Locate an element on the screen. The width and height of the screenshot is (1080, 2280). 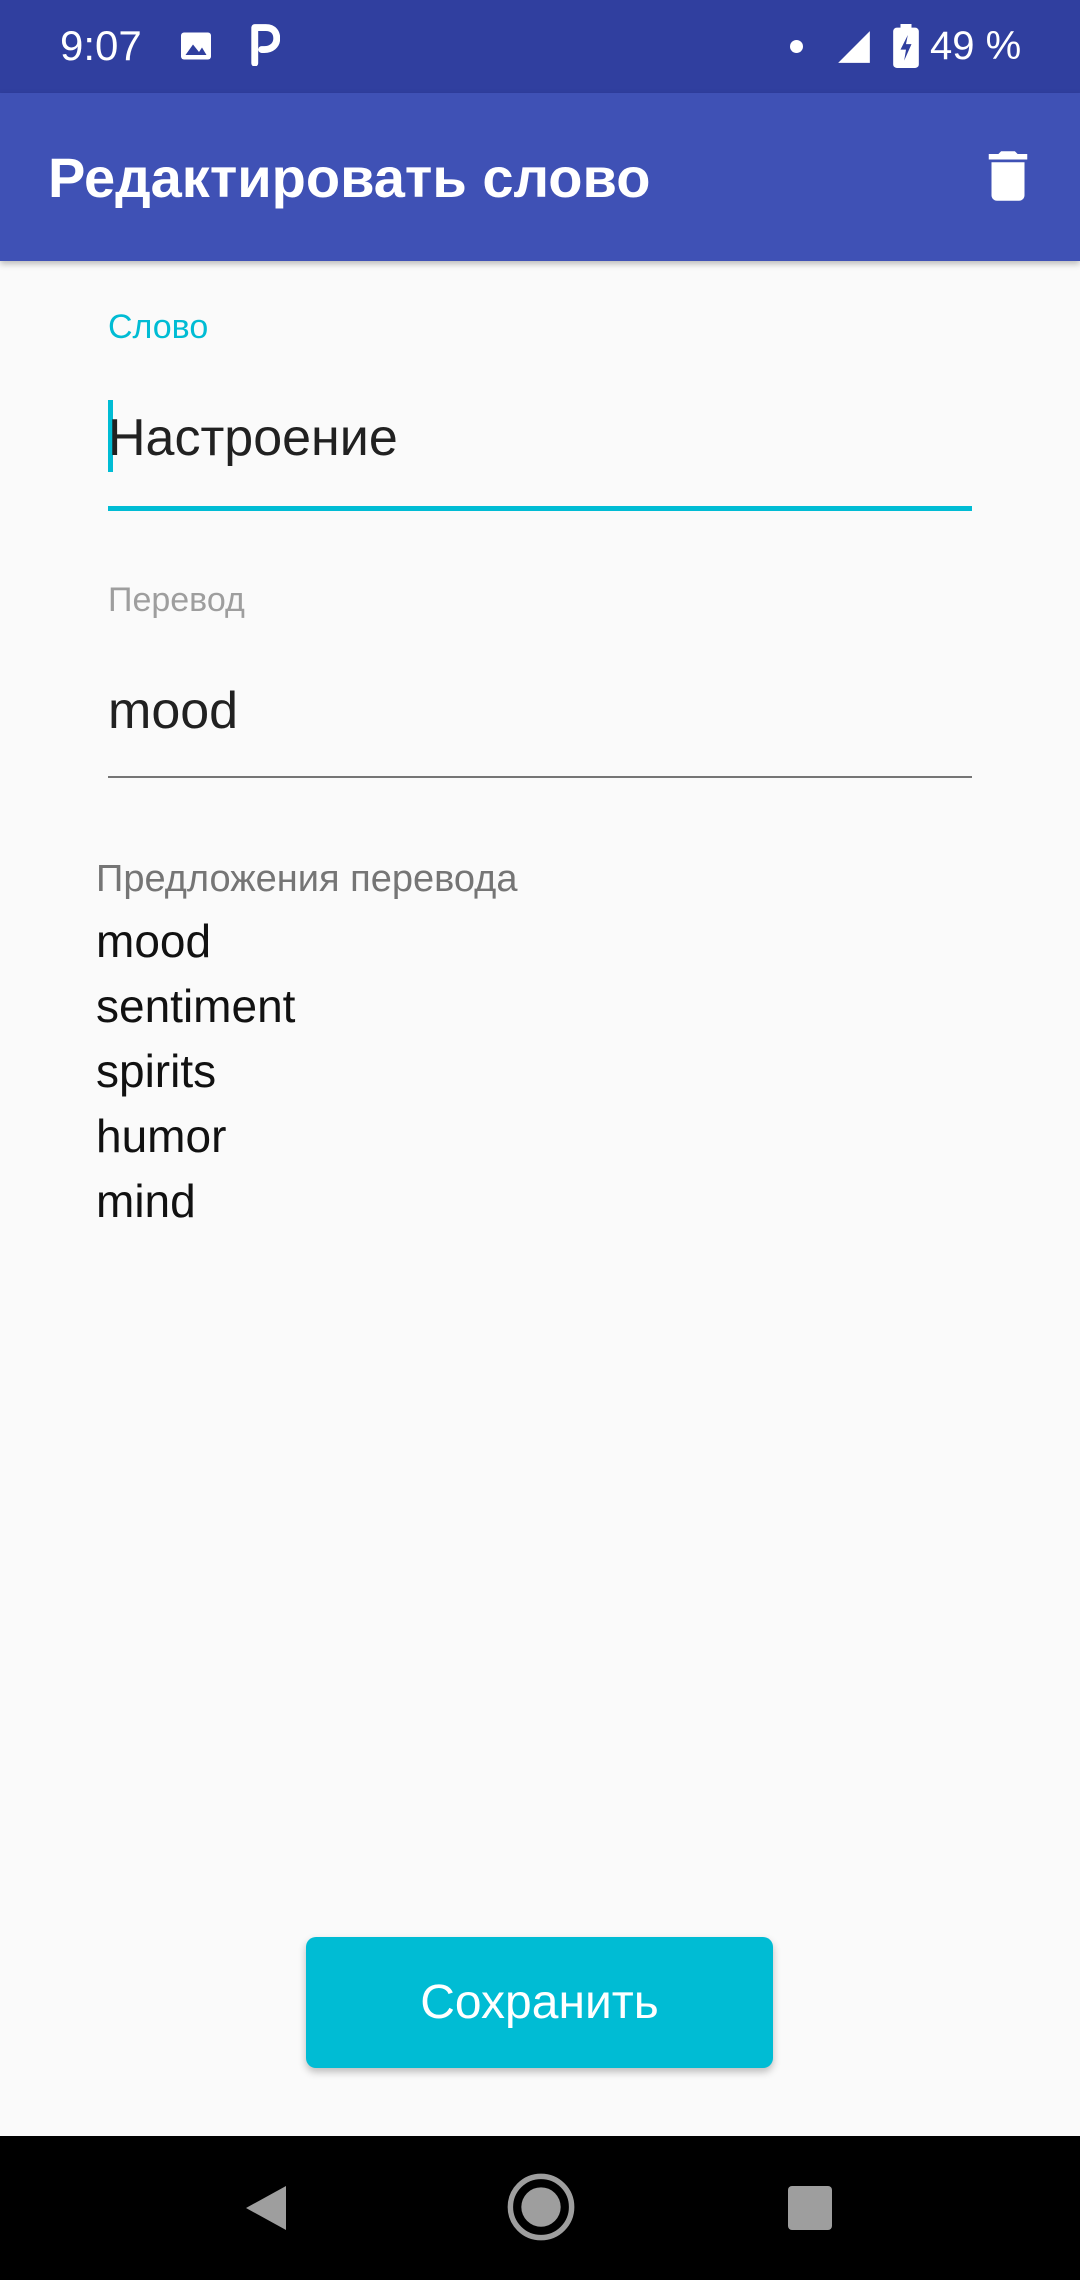
app-bar: Редактировать слово is located at coordinates (540, 177).